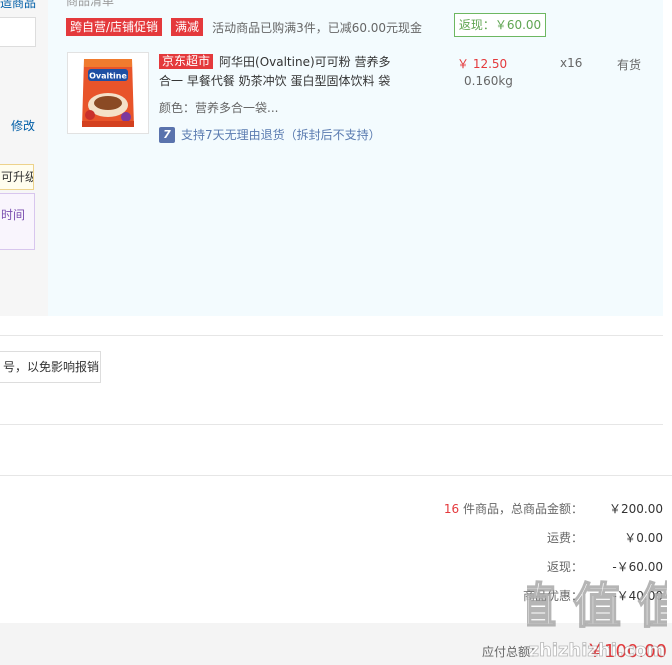  I want to click on product-quantity: x16, so click(571, 63).